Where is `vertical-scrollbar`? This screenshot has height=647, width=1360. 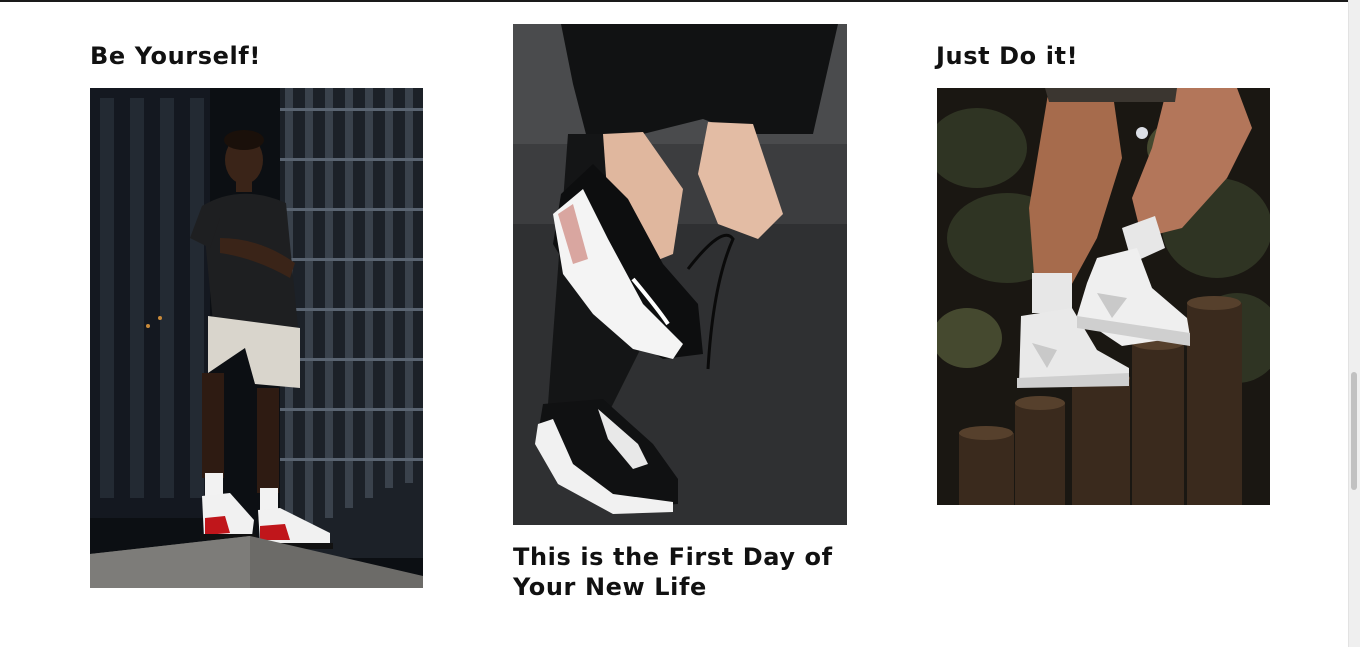
vertical-scrollbar is located at coordinates (1354, 323).